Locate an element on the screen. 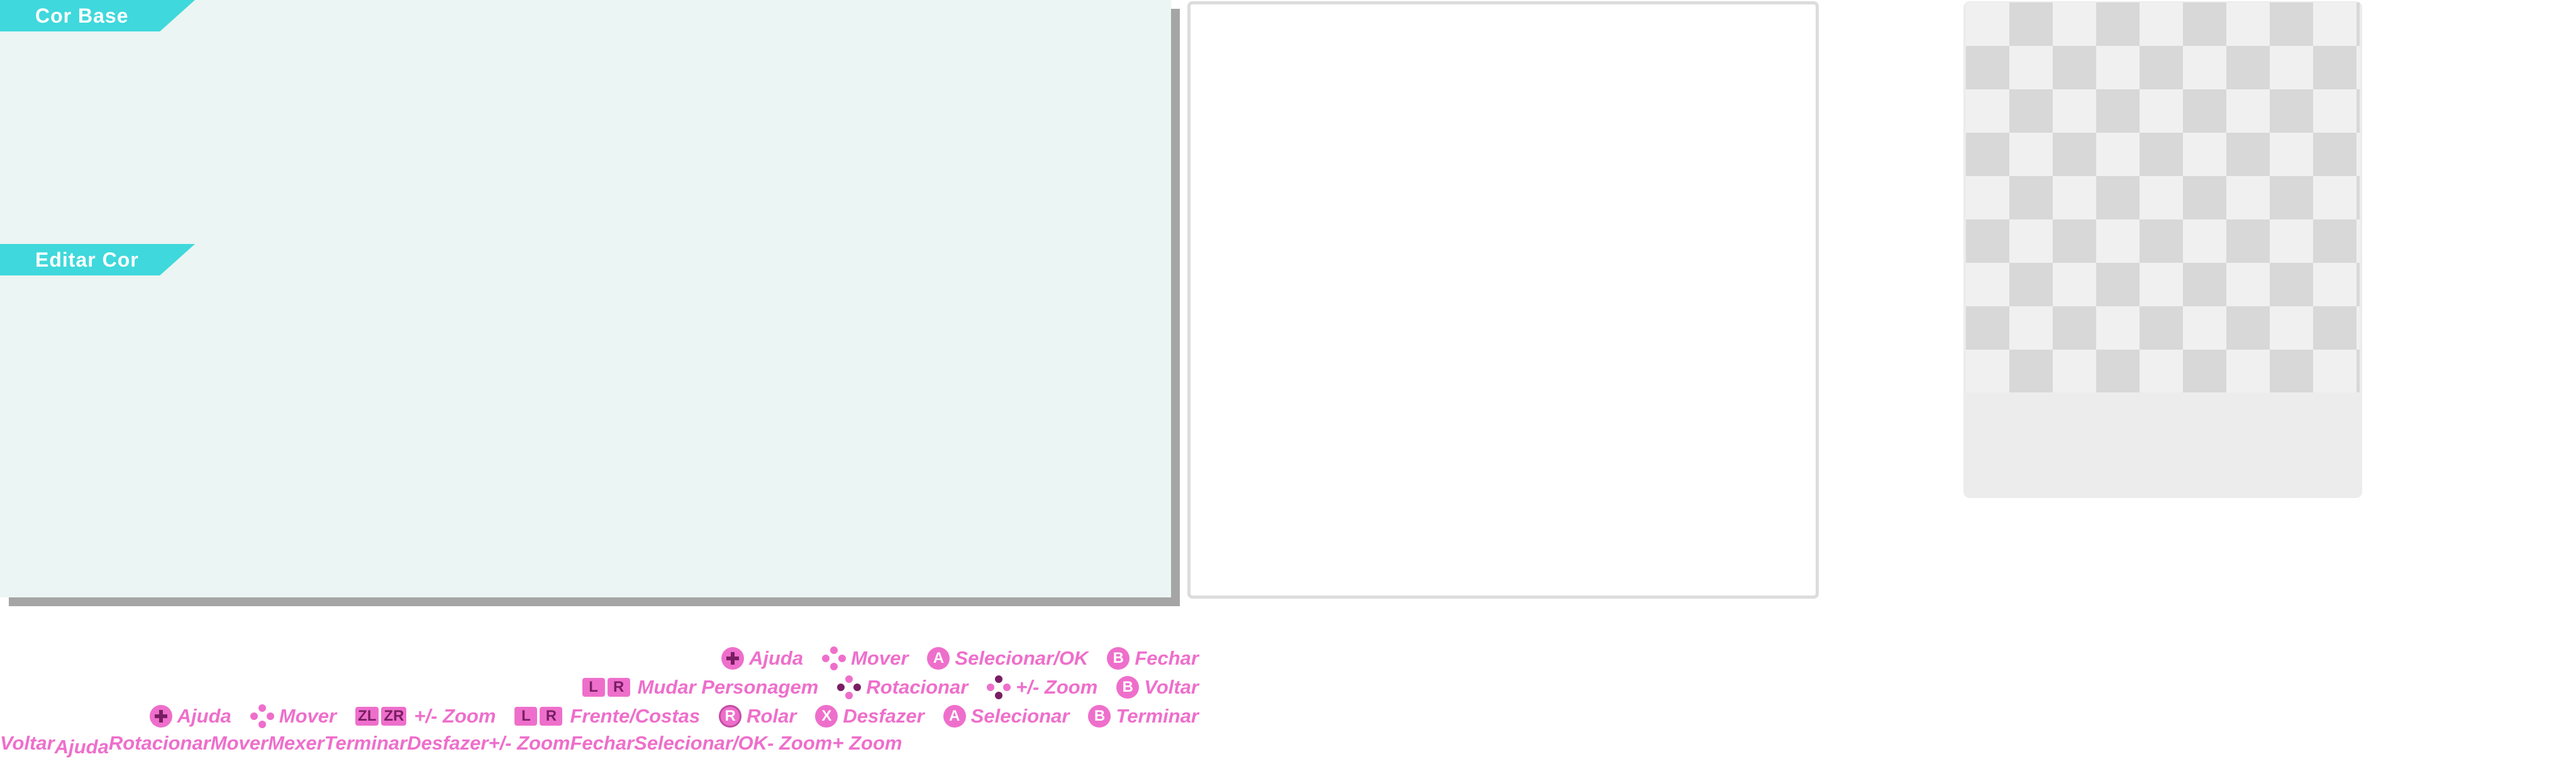  hint-select: A Selecionar/OK is located at coordinates (1007, 658).